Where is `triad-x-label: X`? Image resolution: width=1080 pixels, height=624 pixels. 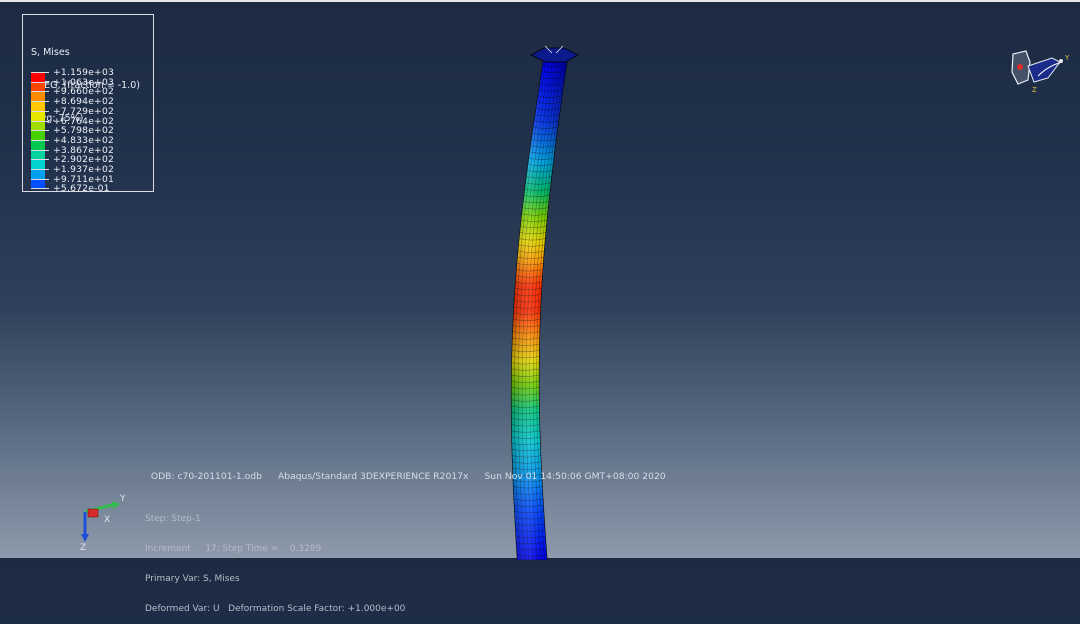 triad-x-label: X is located at coordinates (107, 520).